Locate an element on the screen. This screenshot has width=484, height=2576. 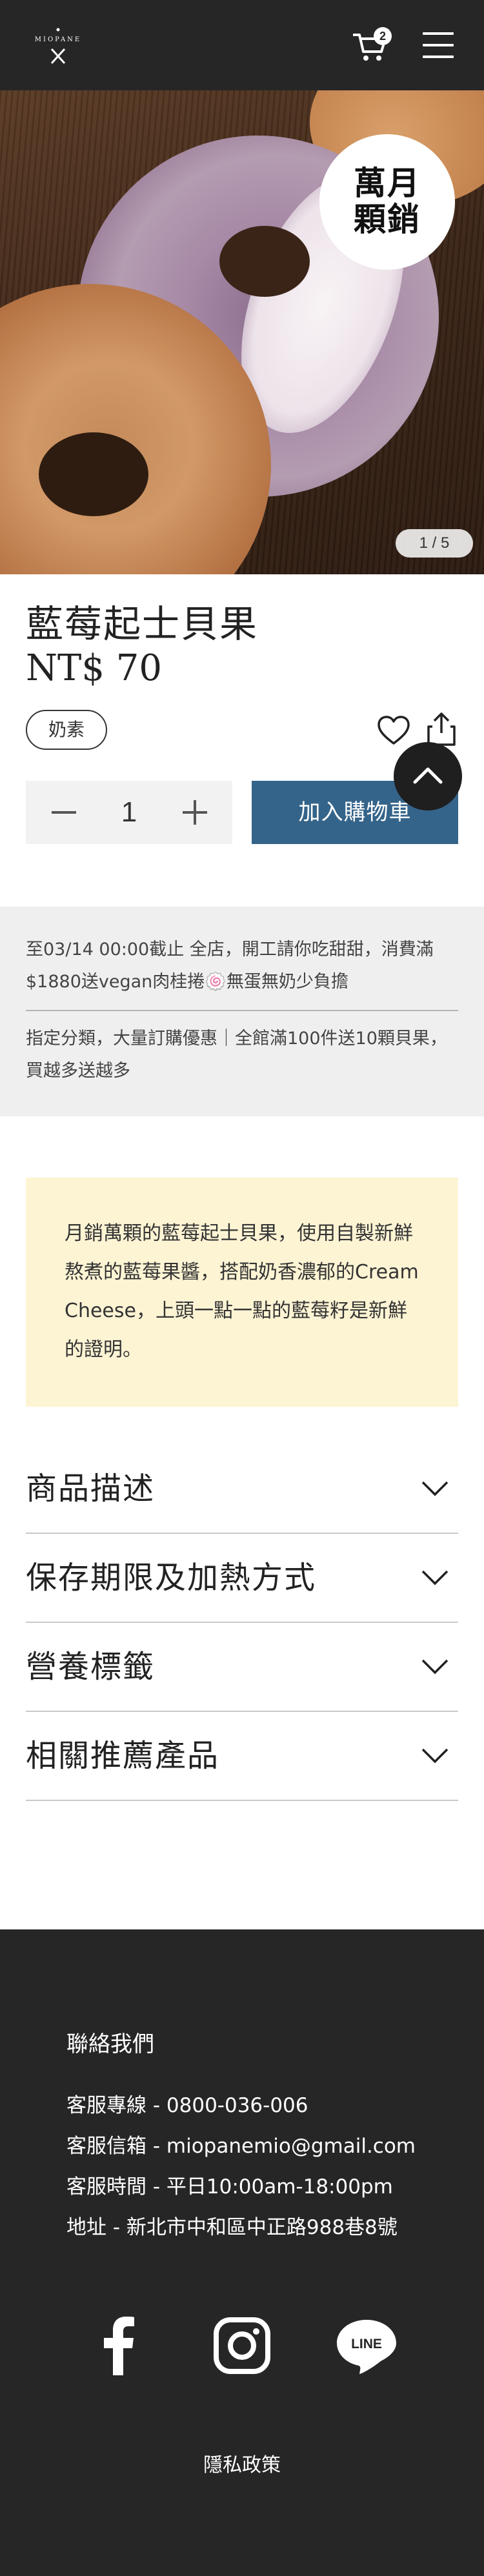
cart-button: 2 is located at coordinates (372, 45).